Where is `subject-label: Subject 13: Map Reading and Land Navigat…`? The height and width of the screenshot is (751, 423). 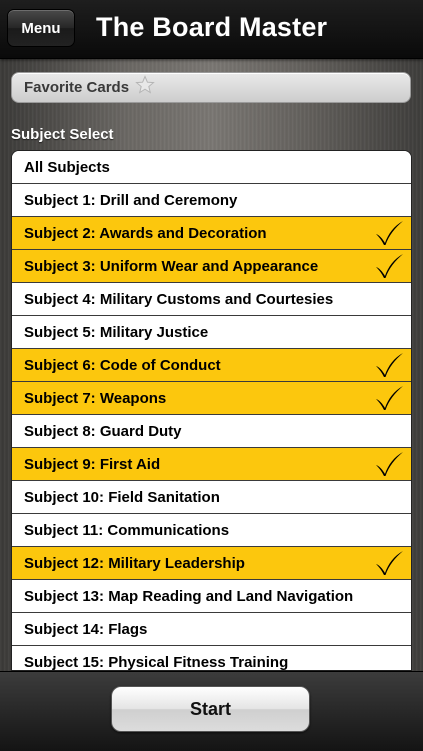
subject-label: Subject 13: Map Reading and Land Navigat… is located at coordinates (189, 596).